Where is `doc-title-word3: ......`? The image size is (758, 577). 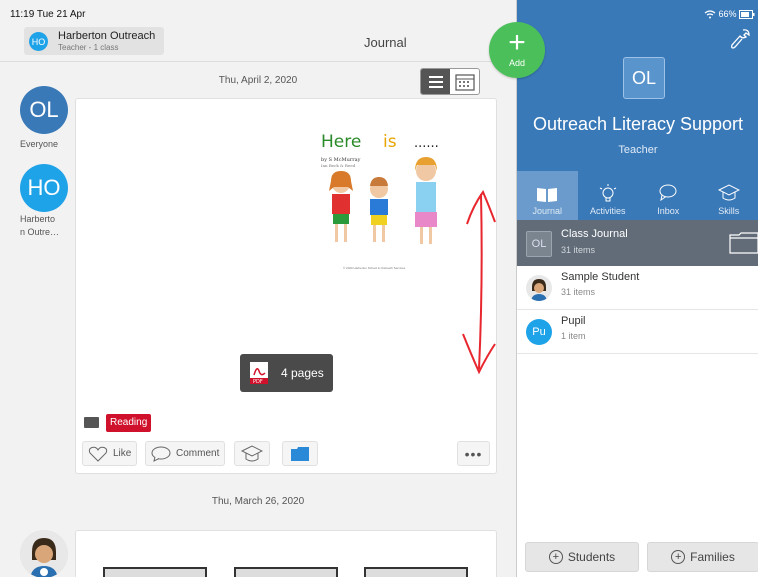
doc-title-word3: ...... is located at coordinates (426, 143).